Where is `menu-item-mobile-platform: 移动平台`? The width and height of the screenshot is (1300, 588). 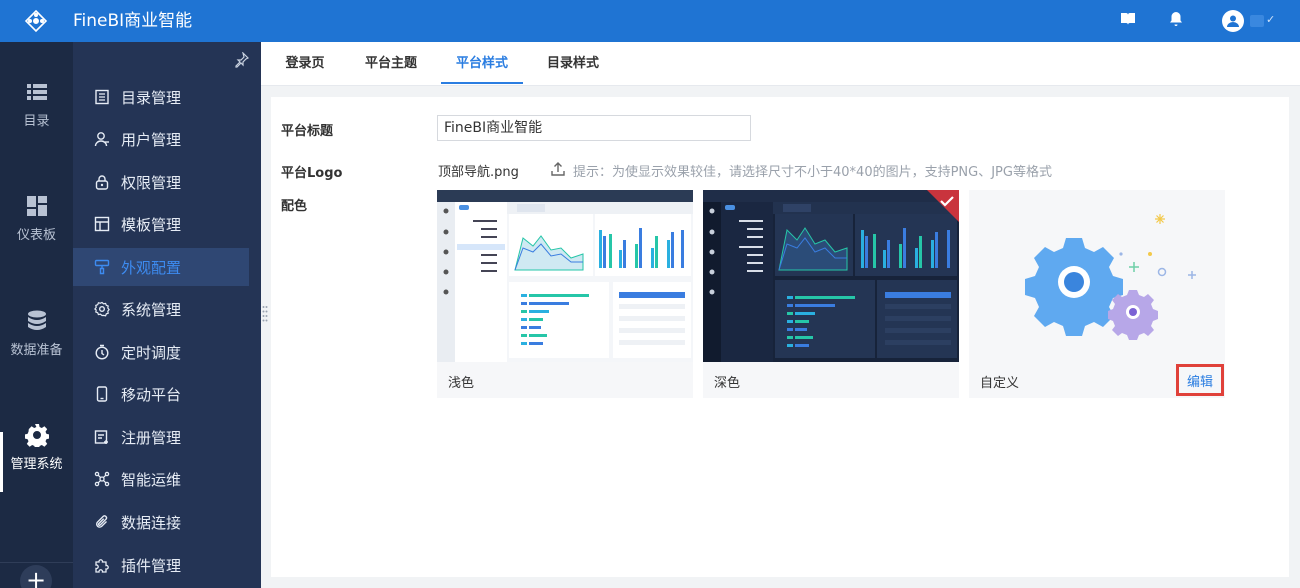 menu-item-mobile-platform: 移动平台 is located at coordinates (161, 394).